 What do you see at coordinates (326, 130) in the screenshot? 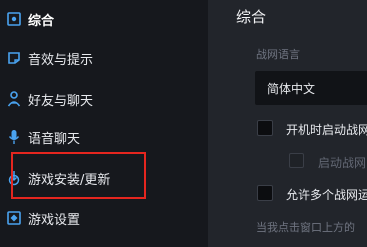
I see `startup-checkbox-label: 开机时启动战网` at bounding box center [326, 130].